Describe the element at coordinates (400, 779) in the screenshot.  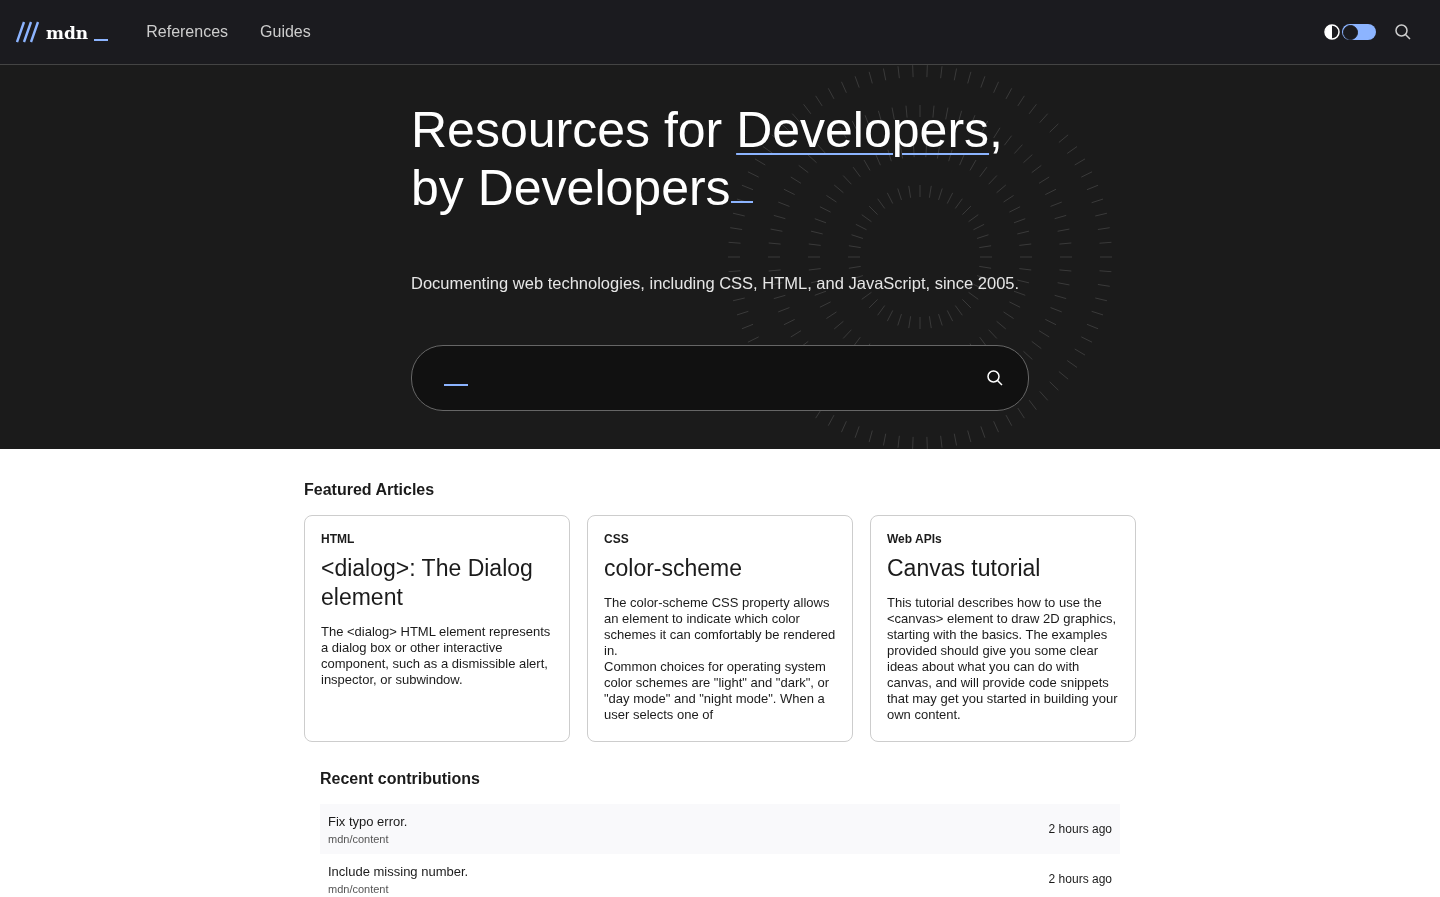
I see `section-title: Recent contributions` at that location.